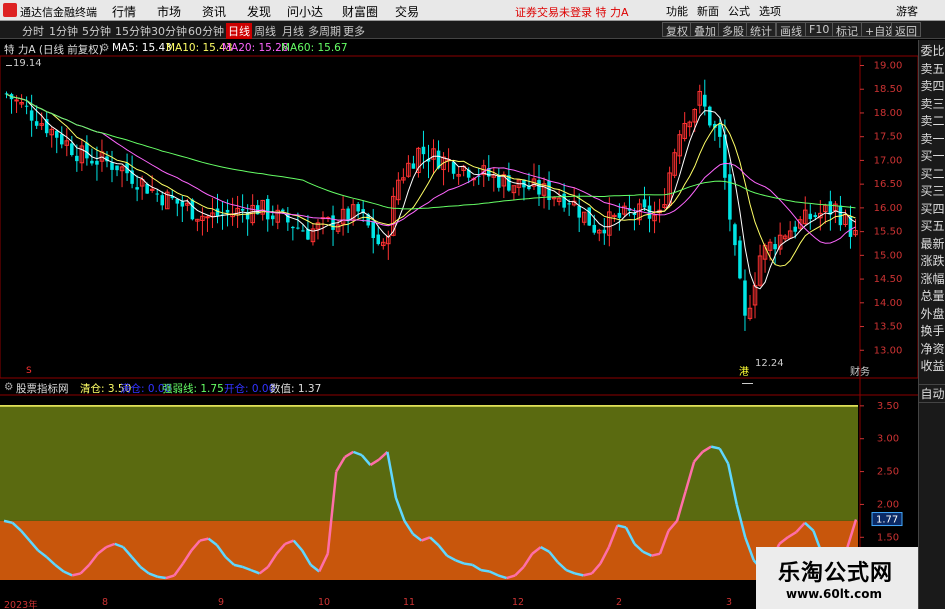 The width and height of the screenshot is (945, 609). I want to click on y-tick-label: 13.00, so click(888, 350).